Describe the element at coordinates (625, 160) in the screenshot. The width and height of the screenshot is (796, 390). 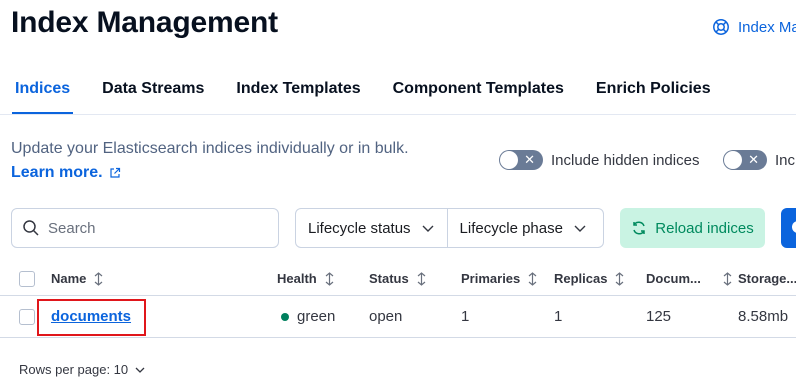
I see `include-hidden-label: Include hidden indices` at that location.